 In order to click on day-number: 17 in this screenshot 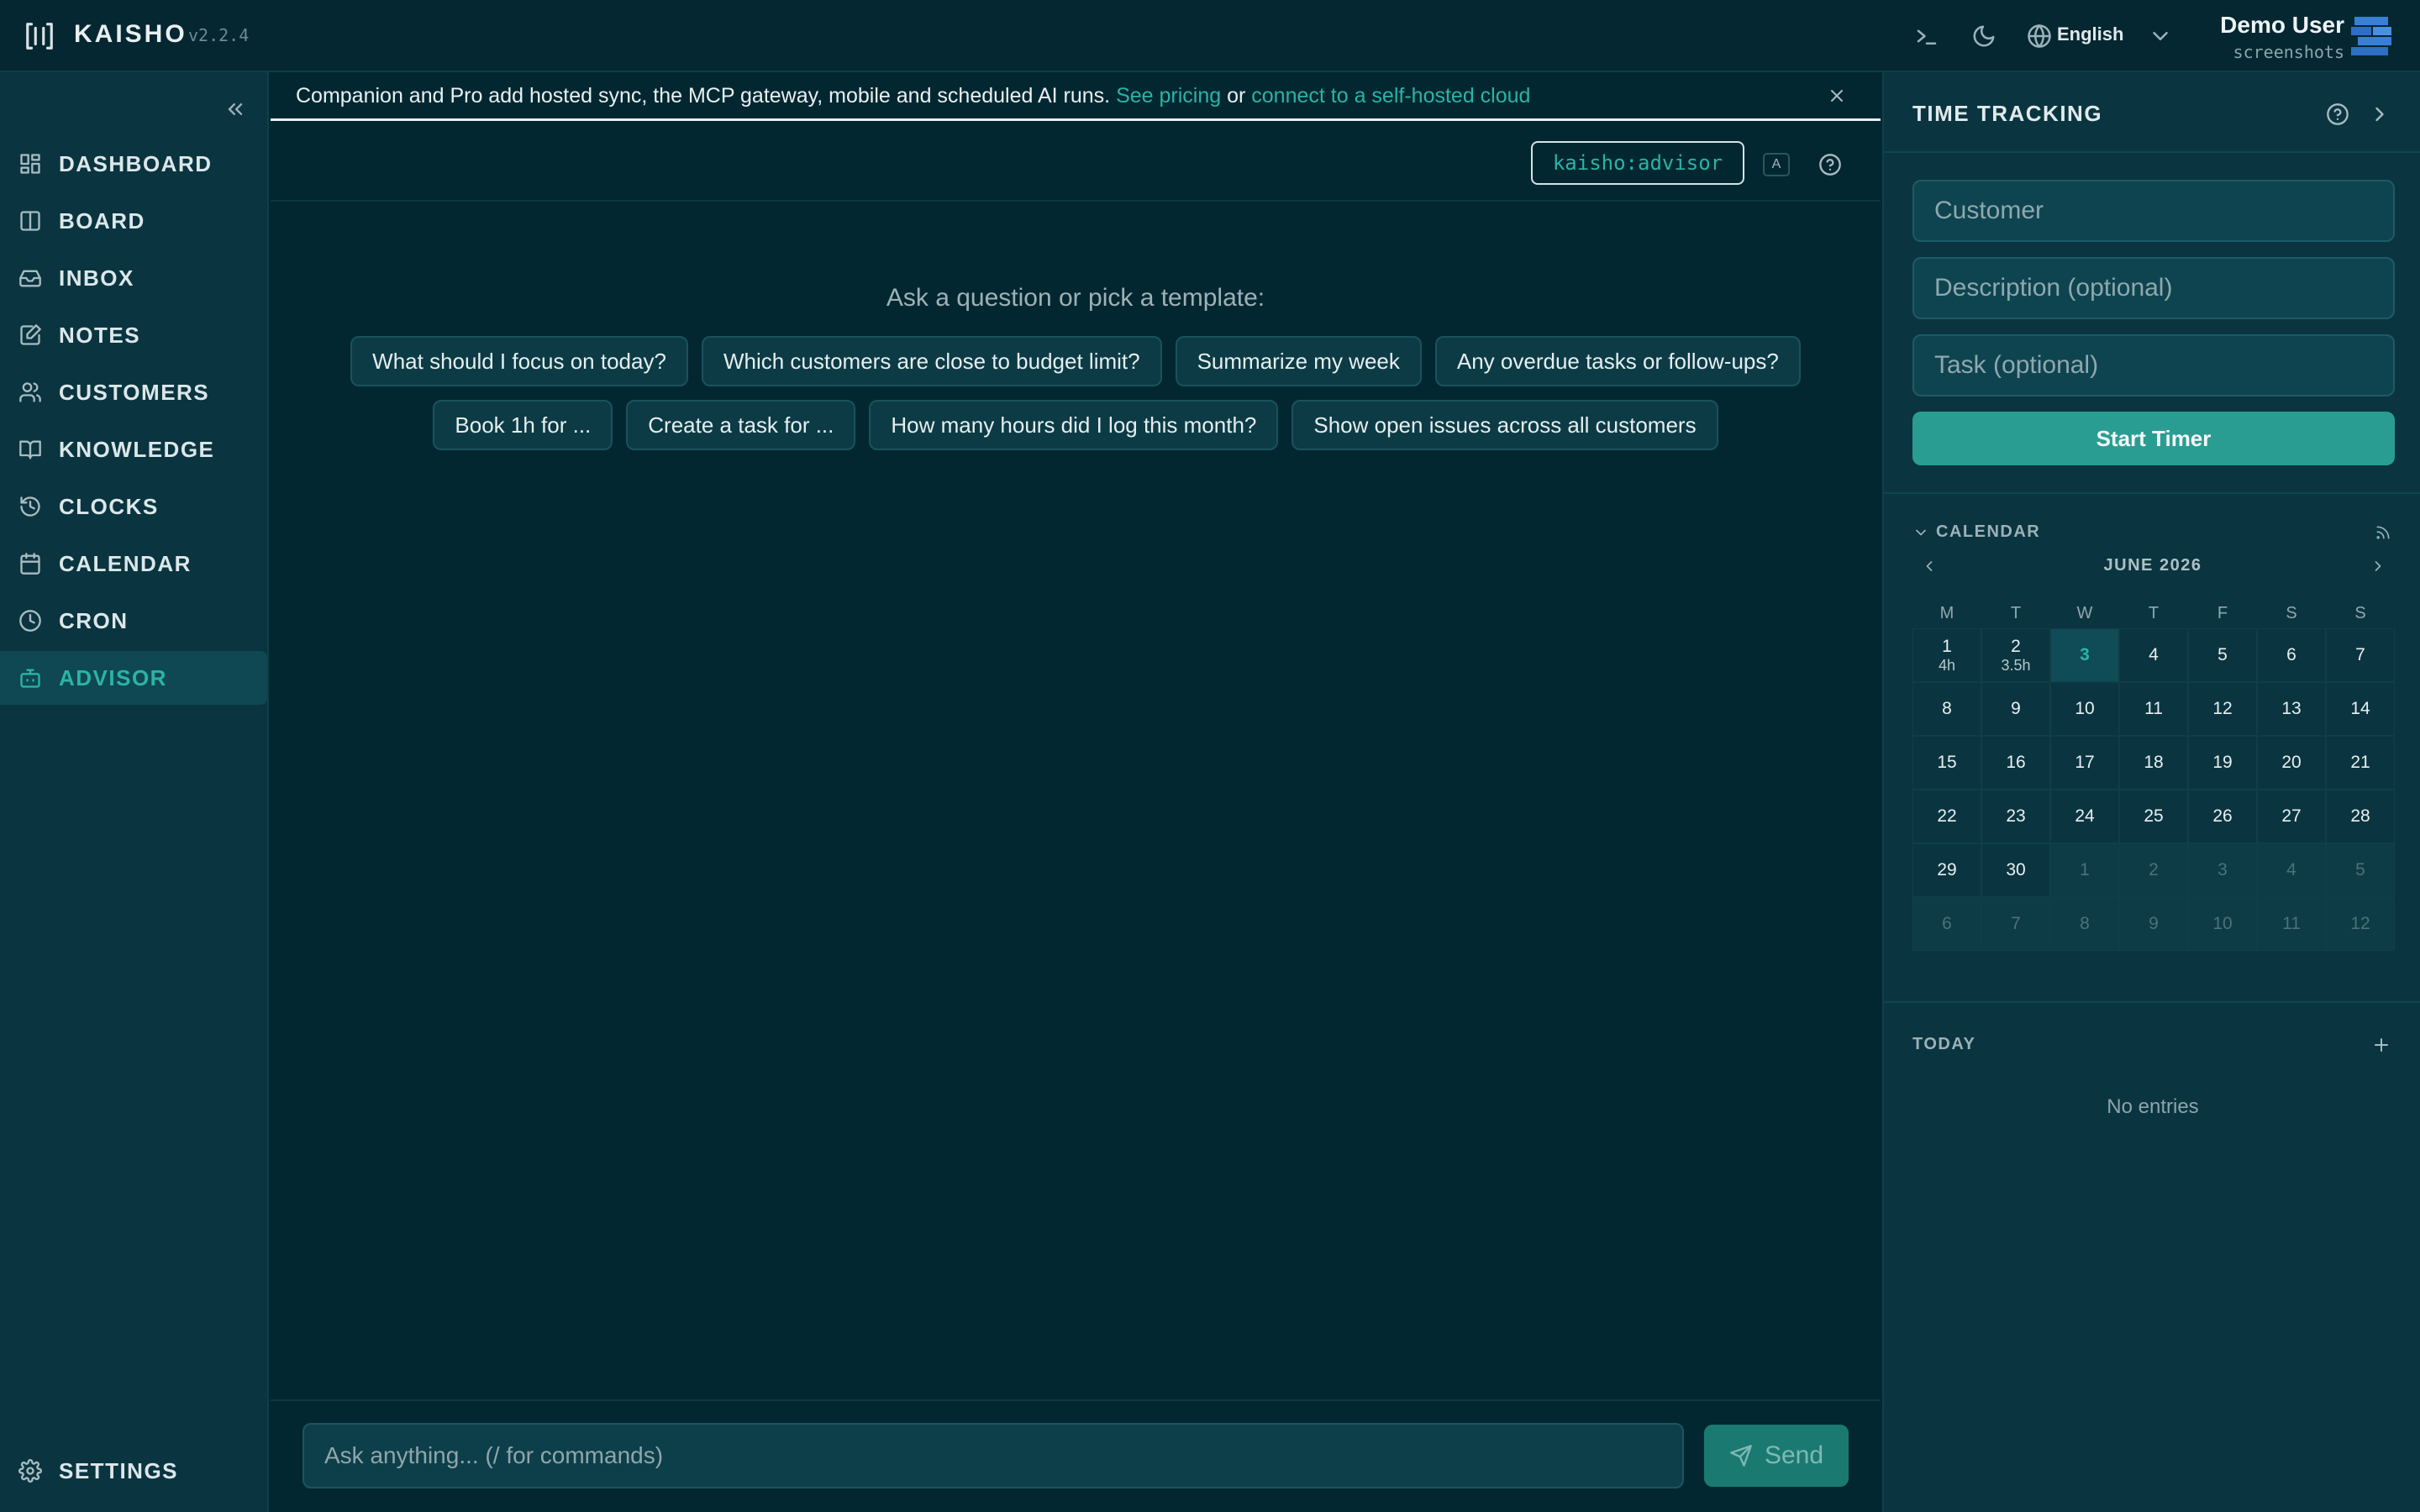, I will do `click(2085, 762)`.